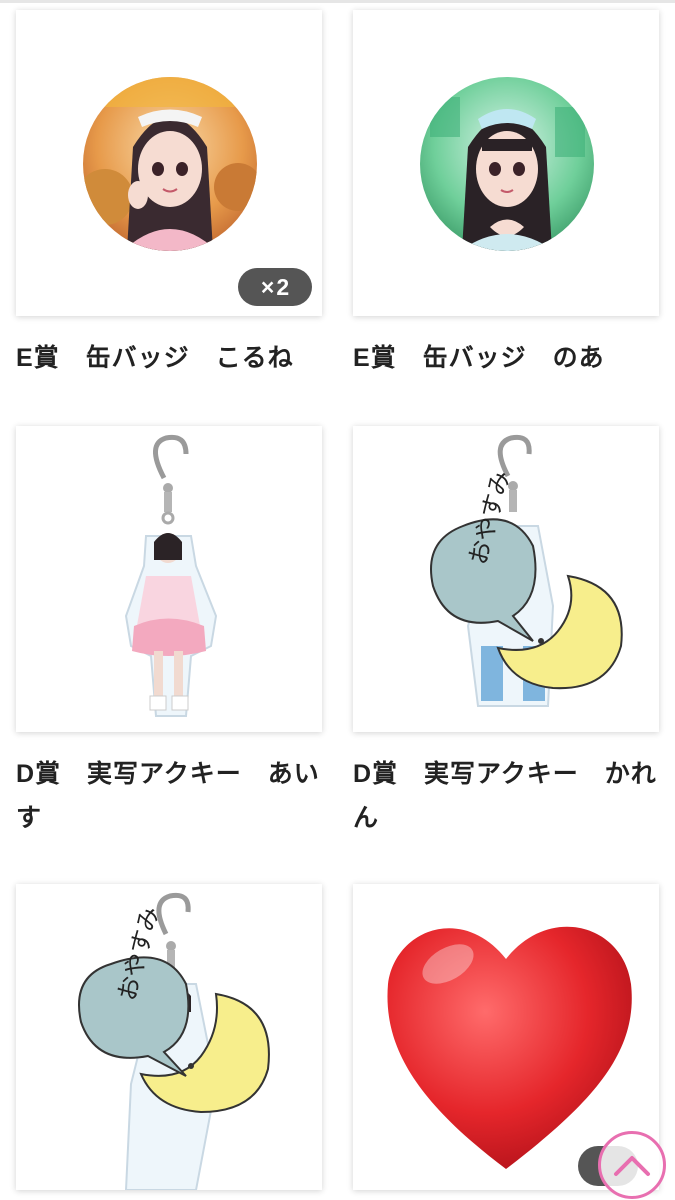 The image size is (675, 1200). I want to click on product-title: D賞 実写アクキー あいす, so click(169, 796).